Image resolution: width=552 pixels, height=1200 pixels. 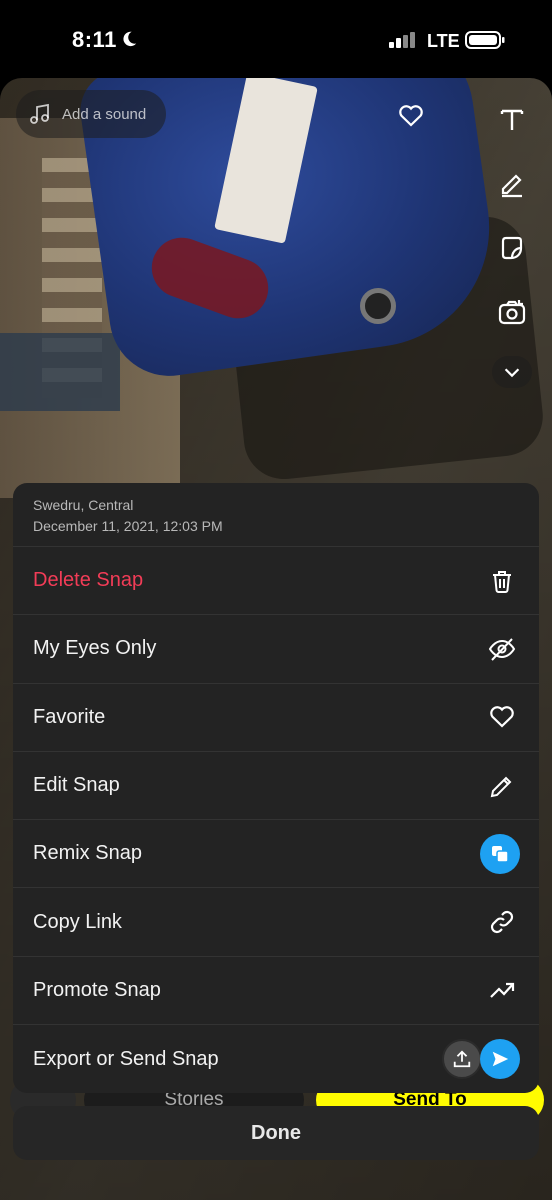 What do you see at coordinates (462, 1059) in the screenshot?
I see `upload-icon` at bounding box center [462, 1059].